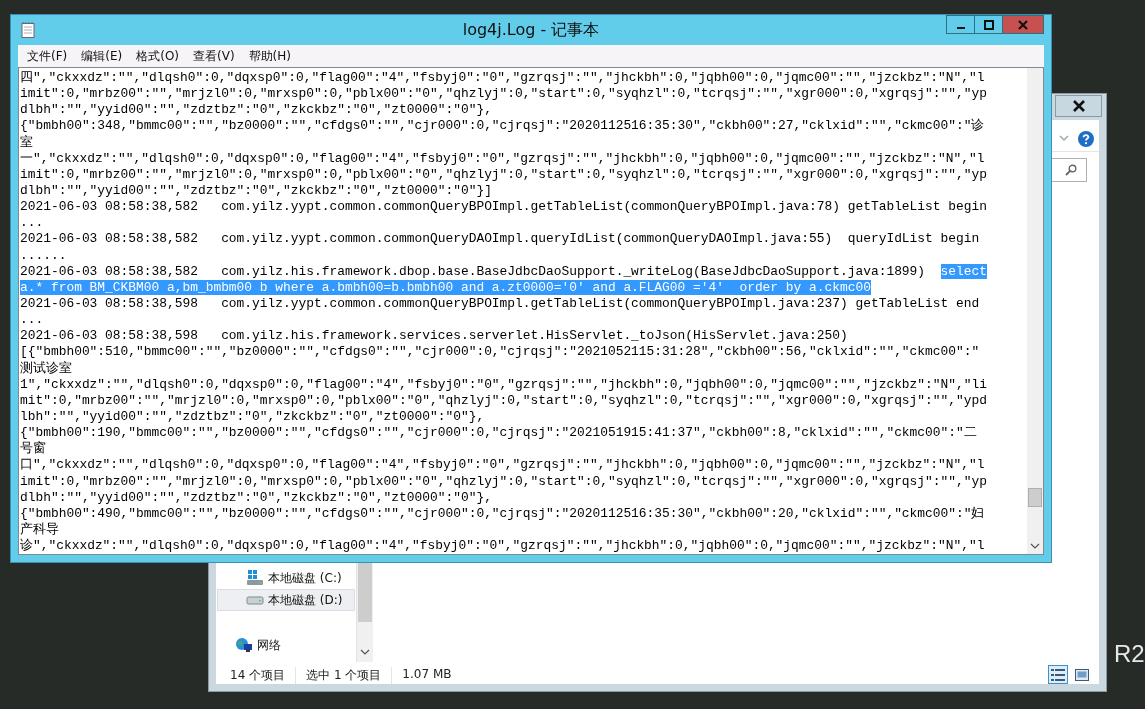 The width and height of the screenshot is (1145, 709). What do you see at coordinates (502, 546) in the screenshot?
I see `log-text: 诊","ckxxdz":"","dlqsh0":0,"dqxsp0":0,"flag00":"4","fsbyj0":"0","gzrqsj":"","jhckbh":0,"jqbh00":0,"jqmc00":"","jzckbz":"N","l` at bounding box center [502, 546].